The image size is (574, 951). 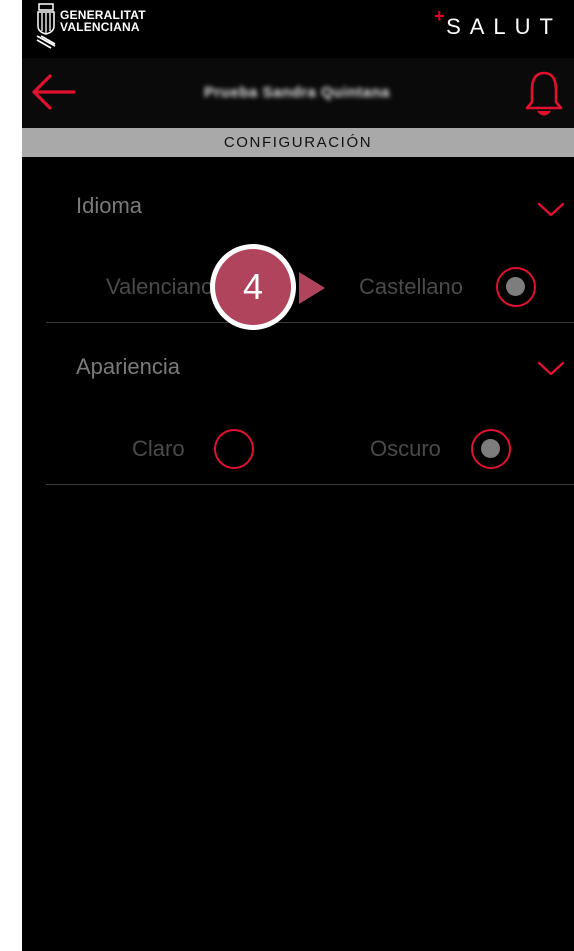 I want to click on castellano-radio, so click(x=516, y=287).